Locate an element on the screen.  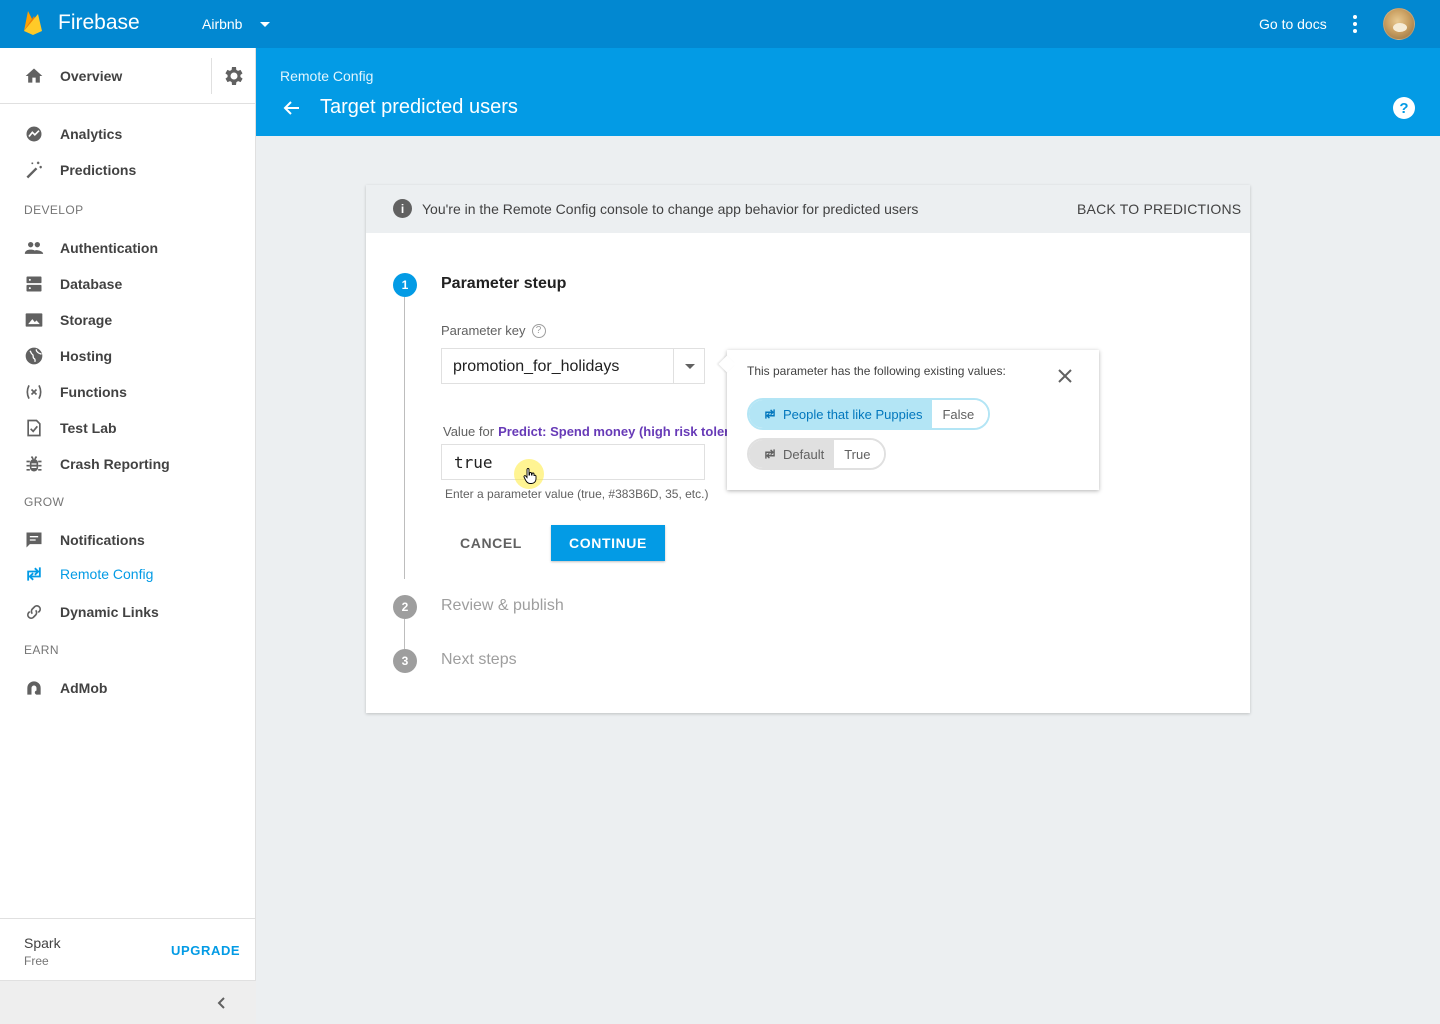
bug-icon is located at coordinates (34, 464).